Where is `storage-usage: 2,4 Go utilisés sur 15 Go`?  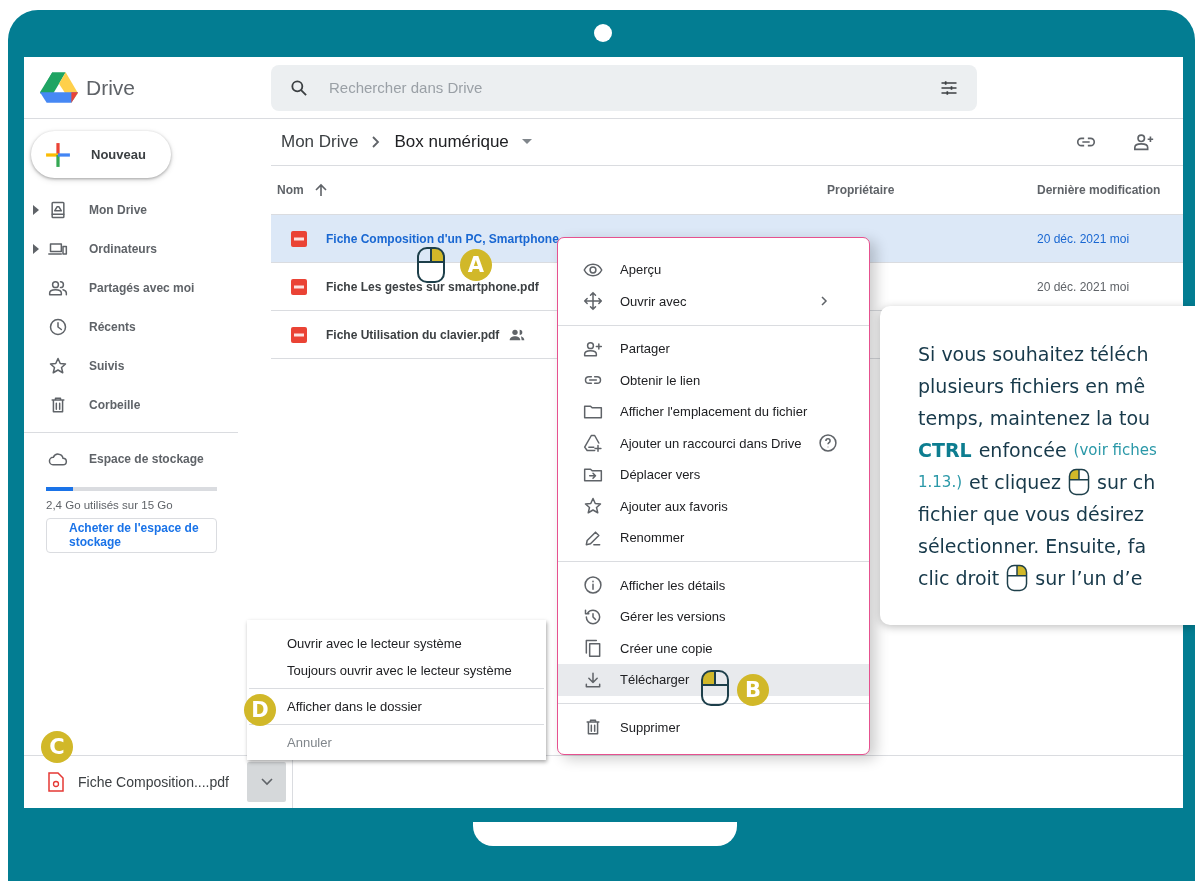
storage-usage: 2,4 Go utilisés sur 15 Go is located at coordinates (110, 505).